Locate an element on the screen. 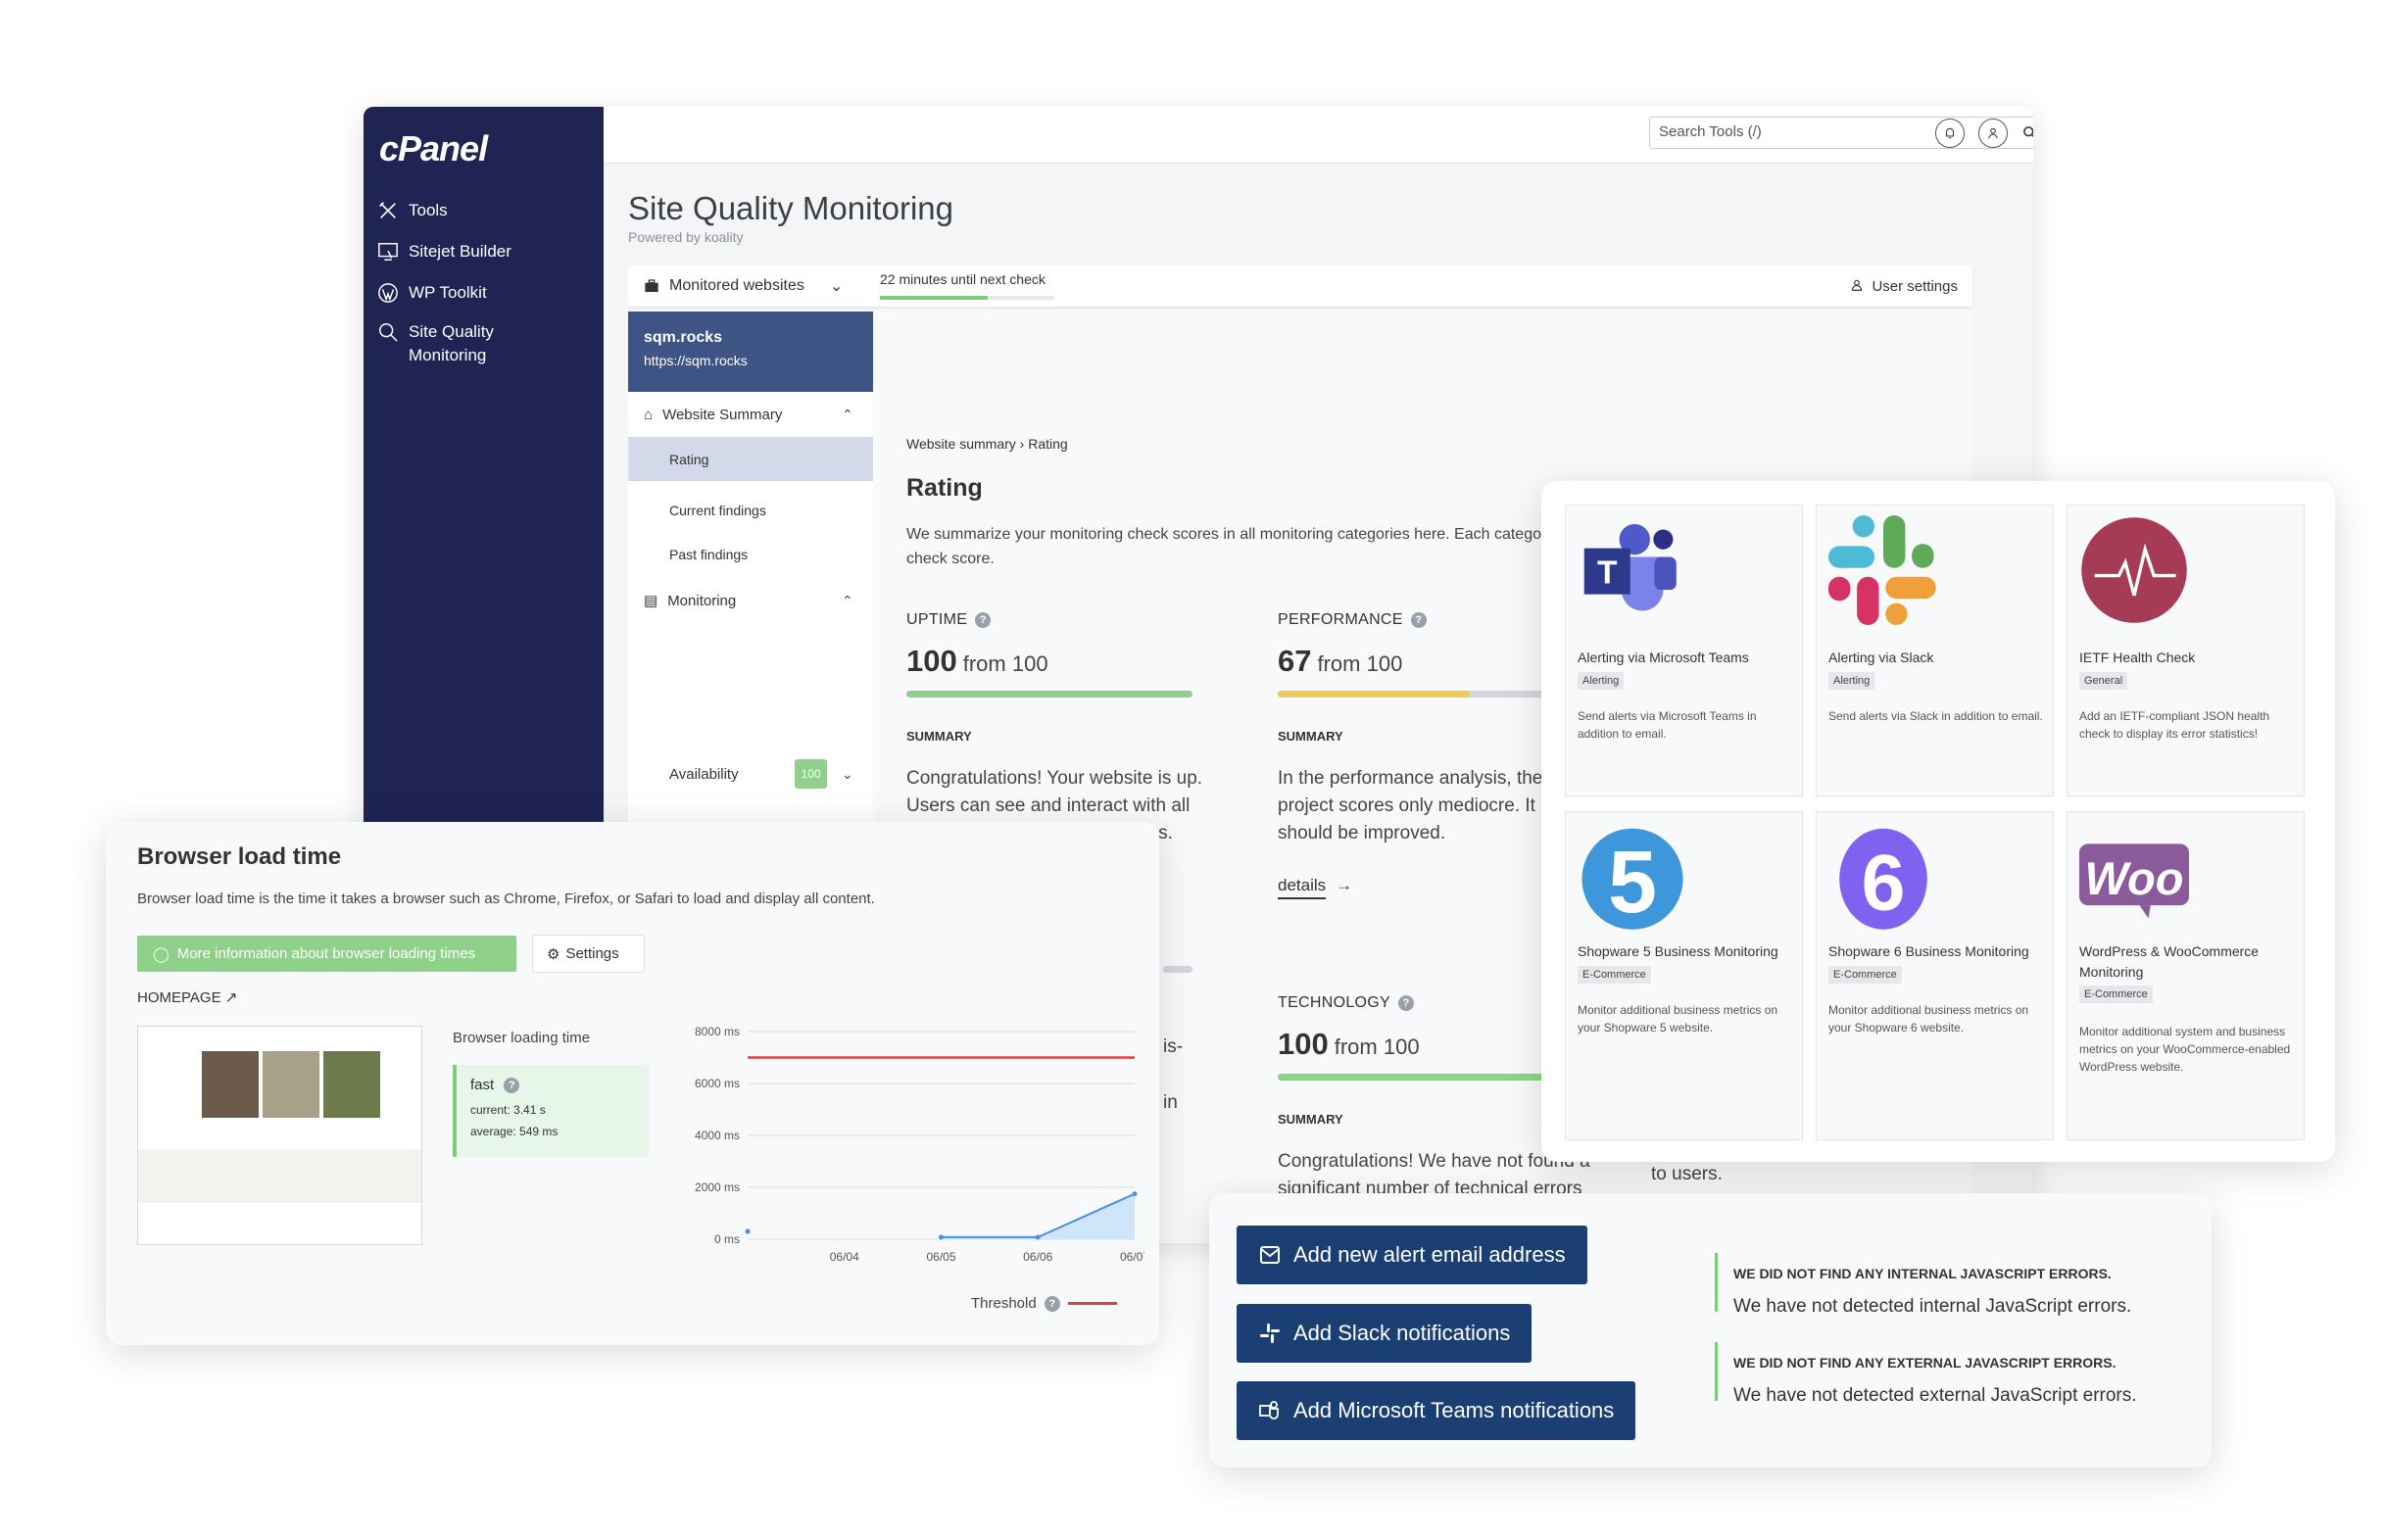  nav-monitoring: ▤ Monitoring ⌃ is located at coordinates (751, 601).